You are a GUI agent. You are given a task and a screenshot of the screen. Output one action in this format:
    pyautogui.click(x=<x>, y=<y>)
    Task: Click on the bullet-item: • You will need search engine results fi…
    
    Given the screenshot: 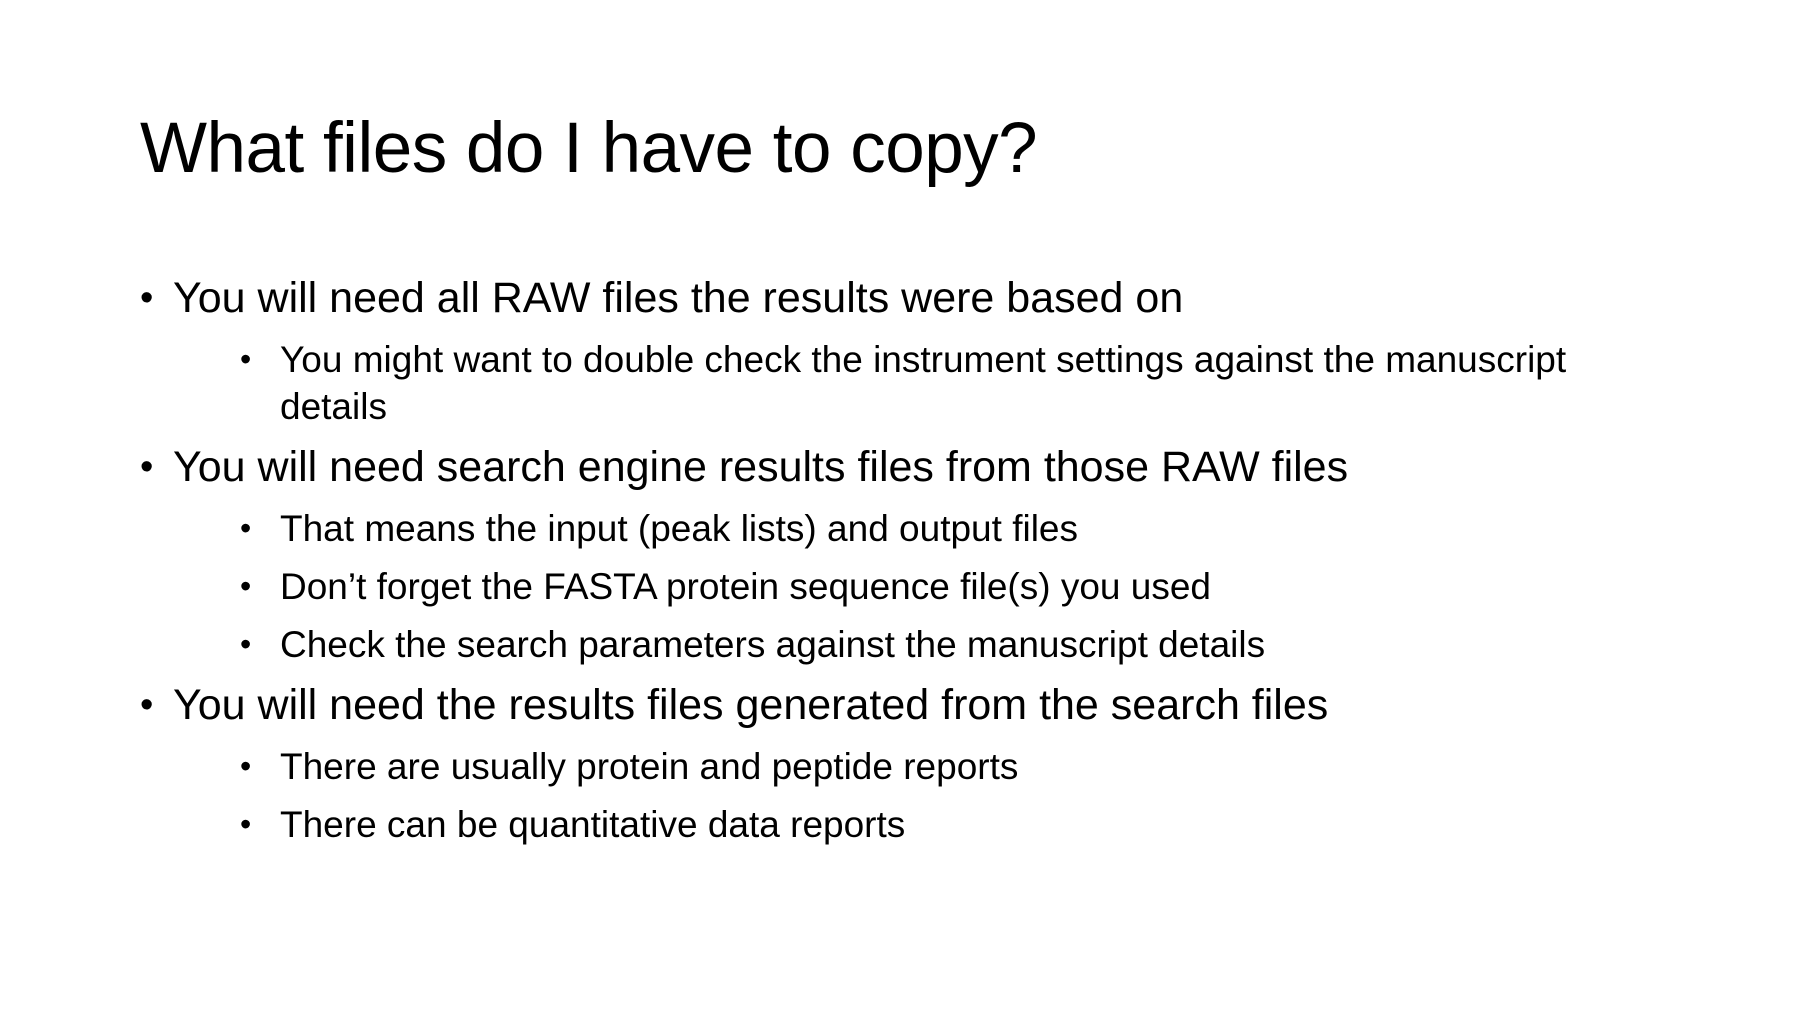 What is the action you would take?
    pyautogui.click(x=920, y=467)
    